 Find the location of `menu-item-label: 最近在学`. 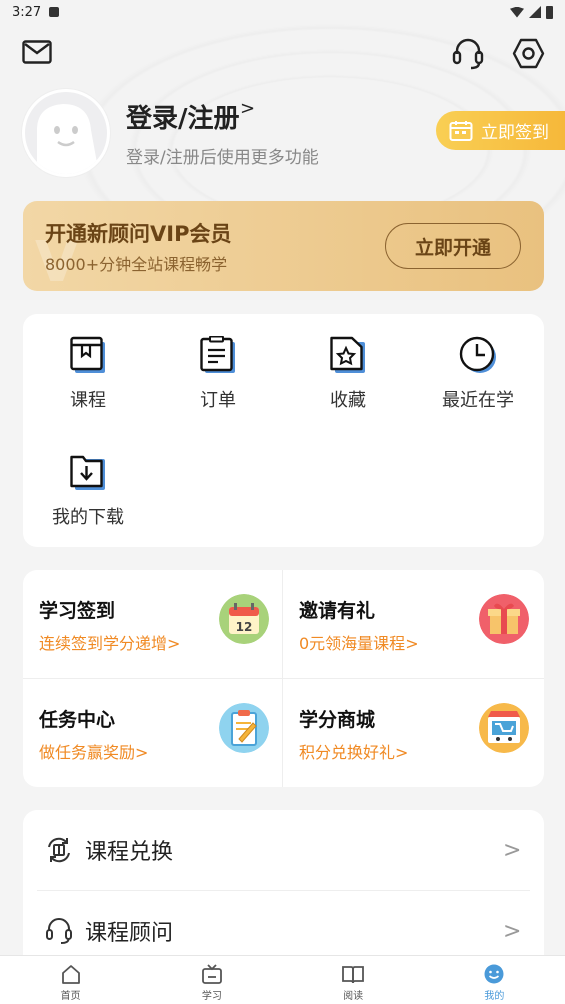

menu-item-label: 最近在学 is located at coordinates (478, 400).